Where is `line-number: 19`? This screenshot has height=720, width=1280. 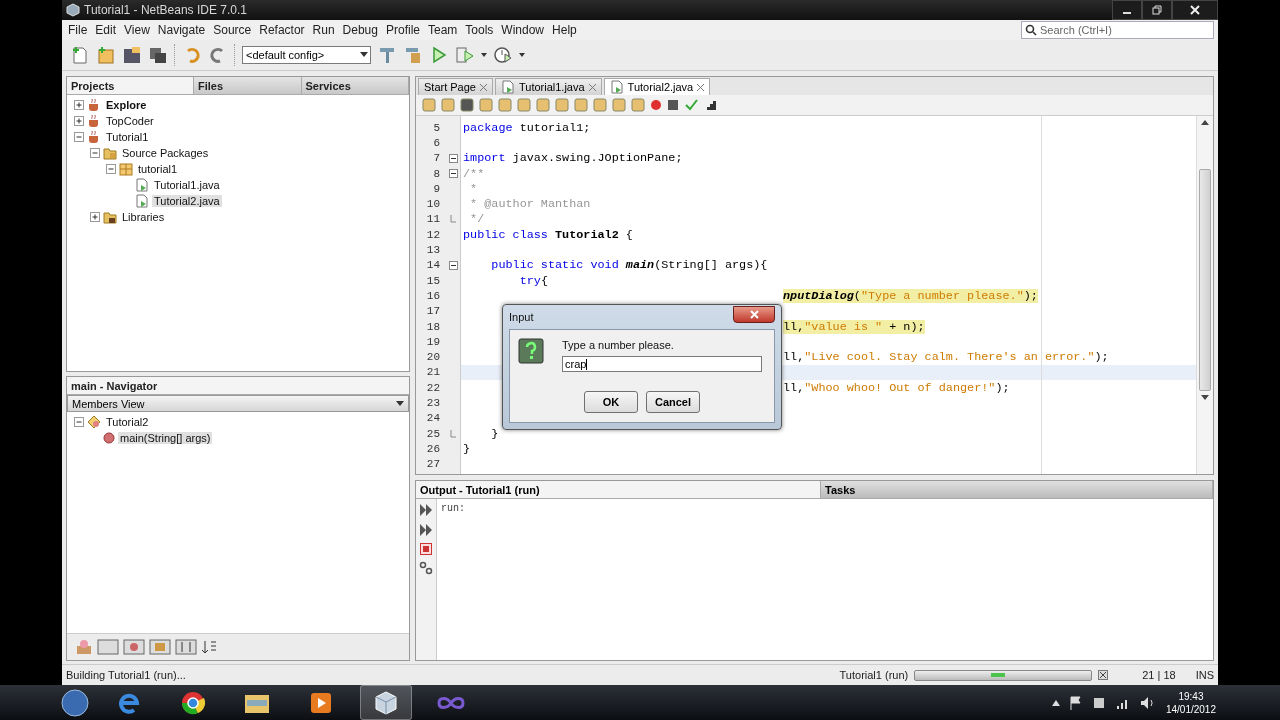
line-number: 19 is located at coordinates (432, 341).